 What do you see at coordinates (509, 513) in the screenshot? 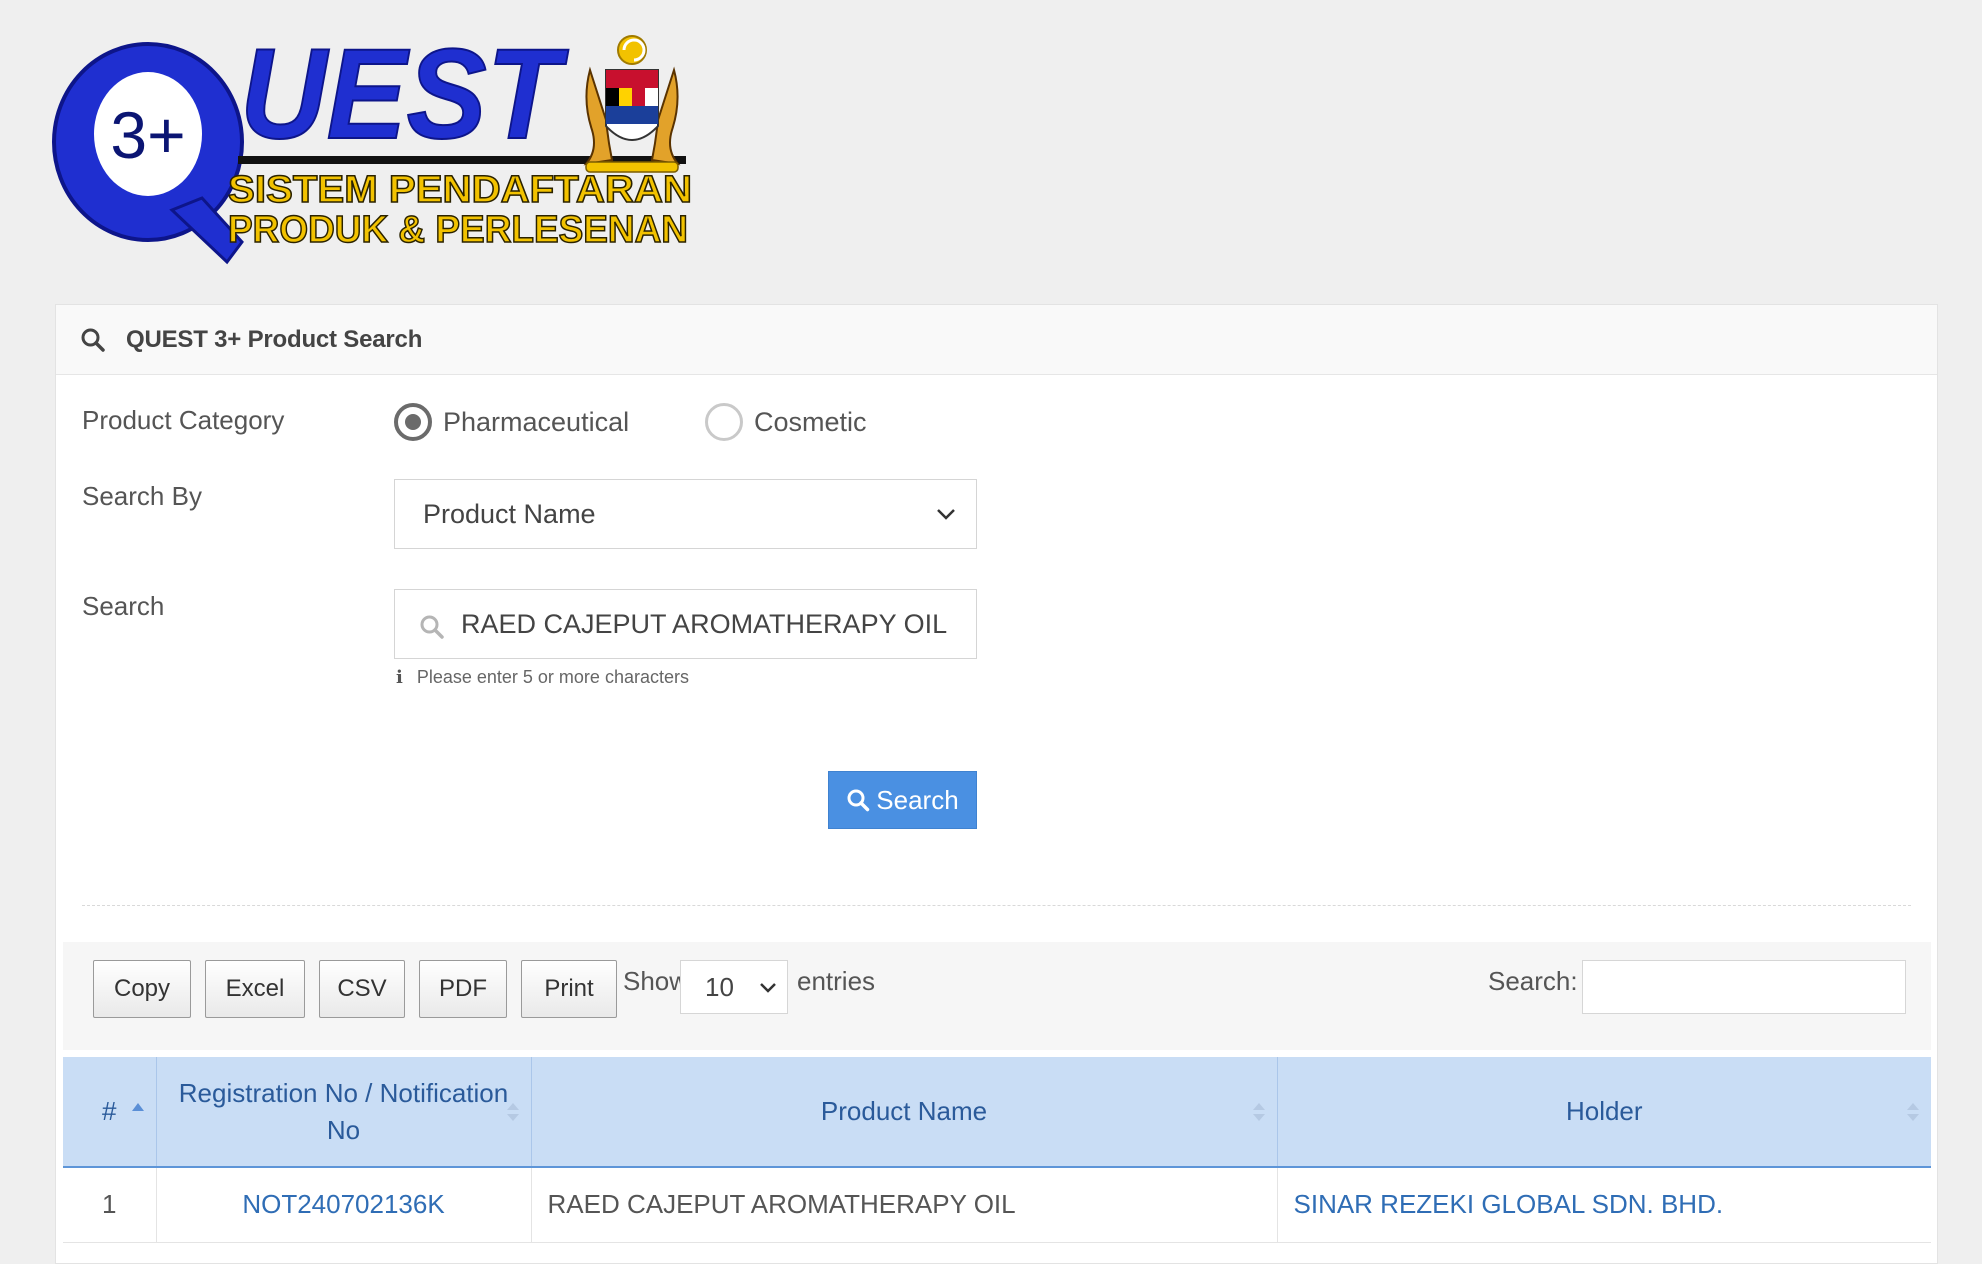
I see `search-by-value: Product Name` at bounding box center [509, 513].